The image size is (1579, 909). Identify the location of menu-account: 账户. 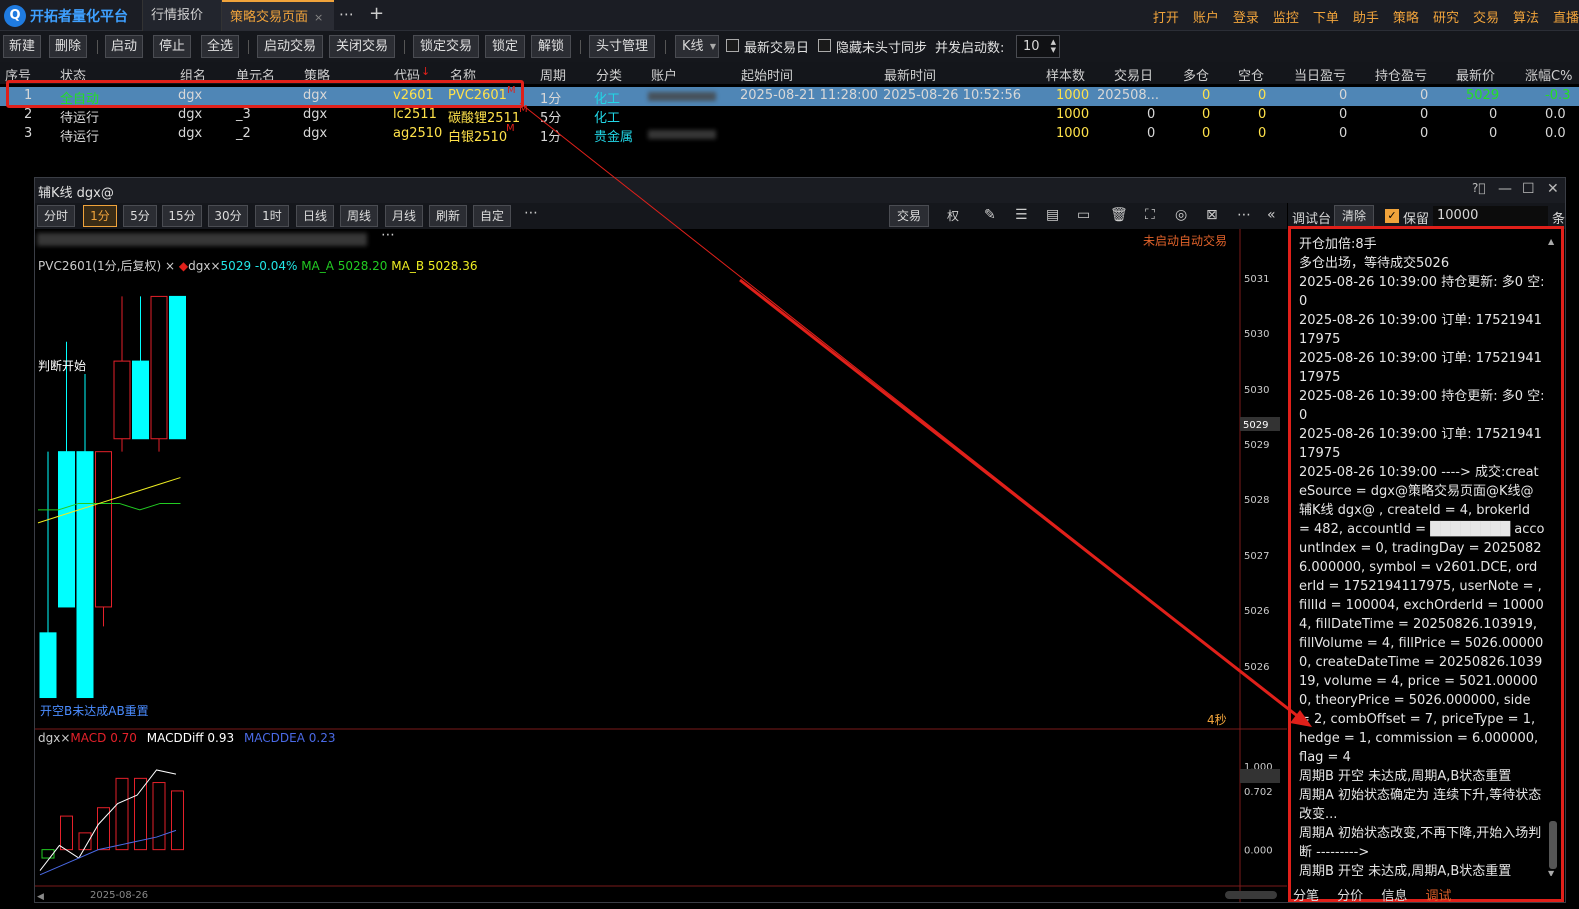
(1206, 16).